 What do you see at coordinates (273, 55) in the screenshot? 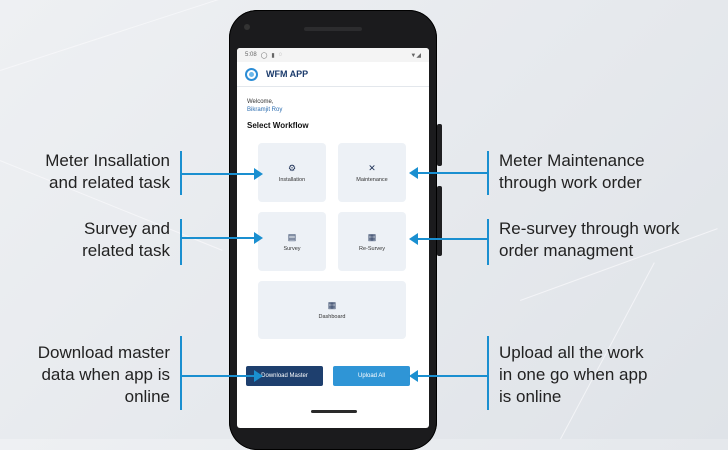
I see `battery-saver-icon: ▮` at bounding box center [273, 55].